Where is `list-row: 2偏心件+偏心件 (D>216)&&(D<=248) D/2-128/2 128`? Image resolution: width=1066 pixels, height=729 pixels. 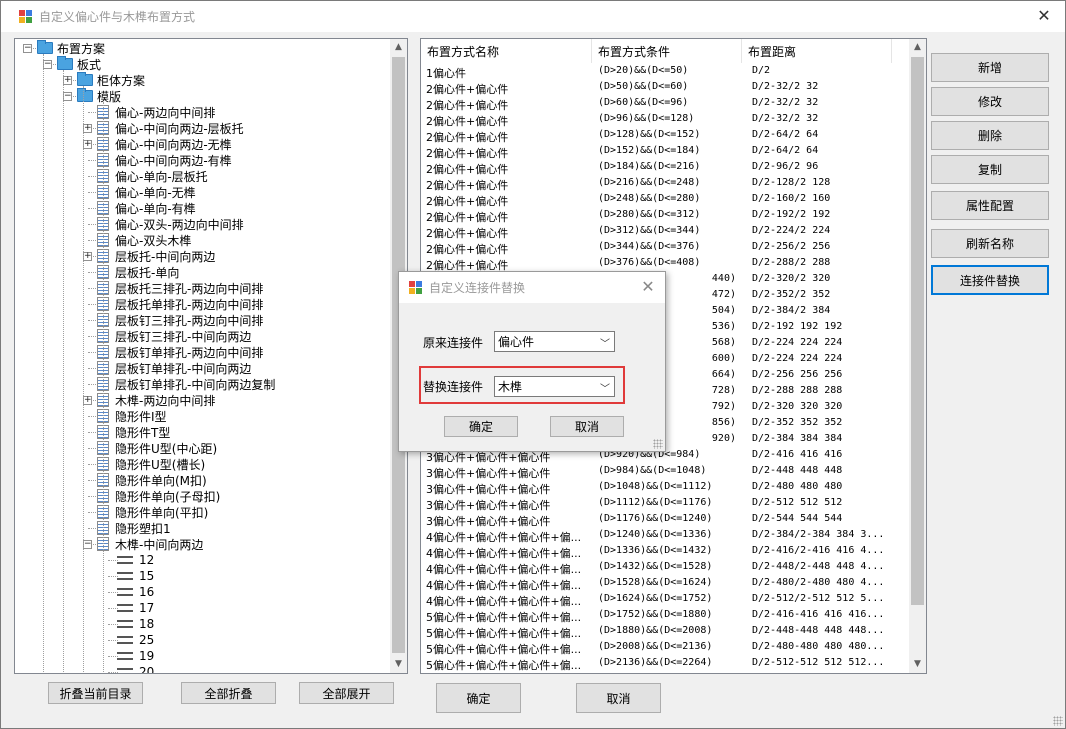
list-row: 2偏心件+偏心件 (D>216)&&(D<=248) D/2-128/2 128 is located at coordinates (665, 184).